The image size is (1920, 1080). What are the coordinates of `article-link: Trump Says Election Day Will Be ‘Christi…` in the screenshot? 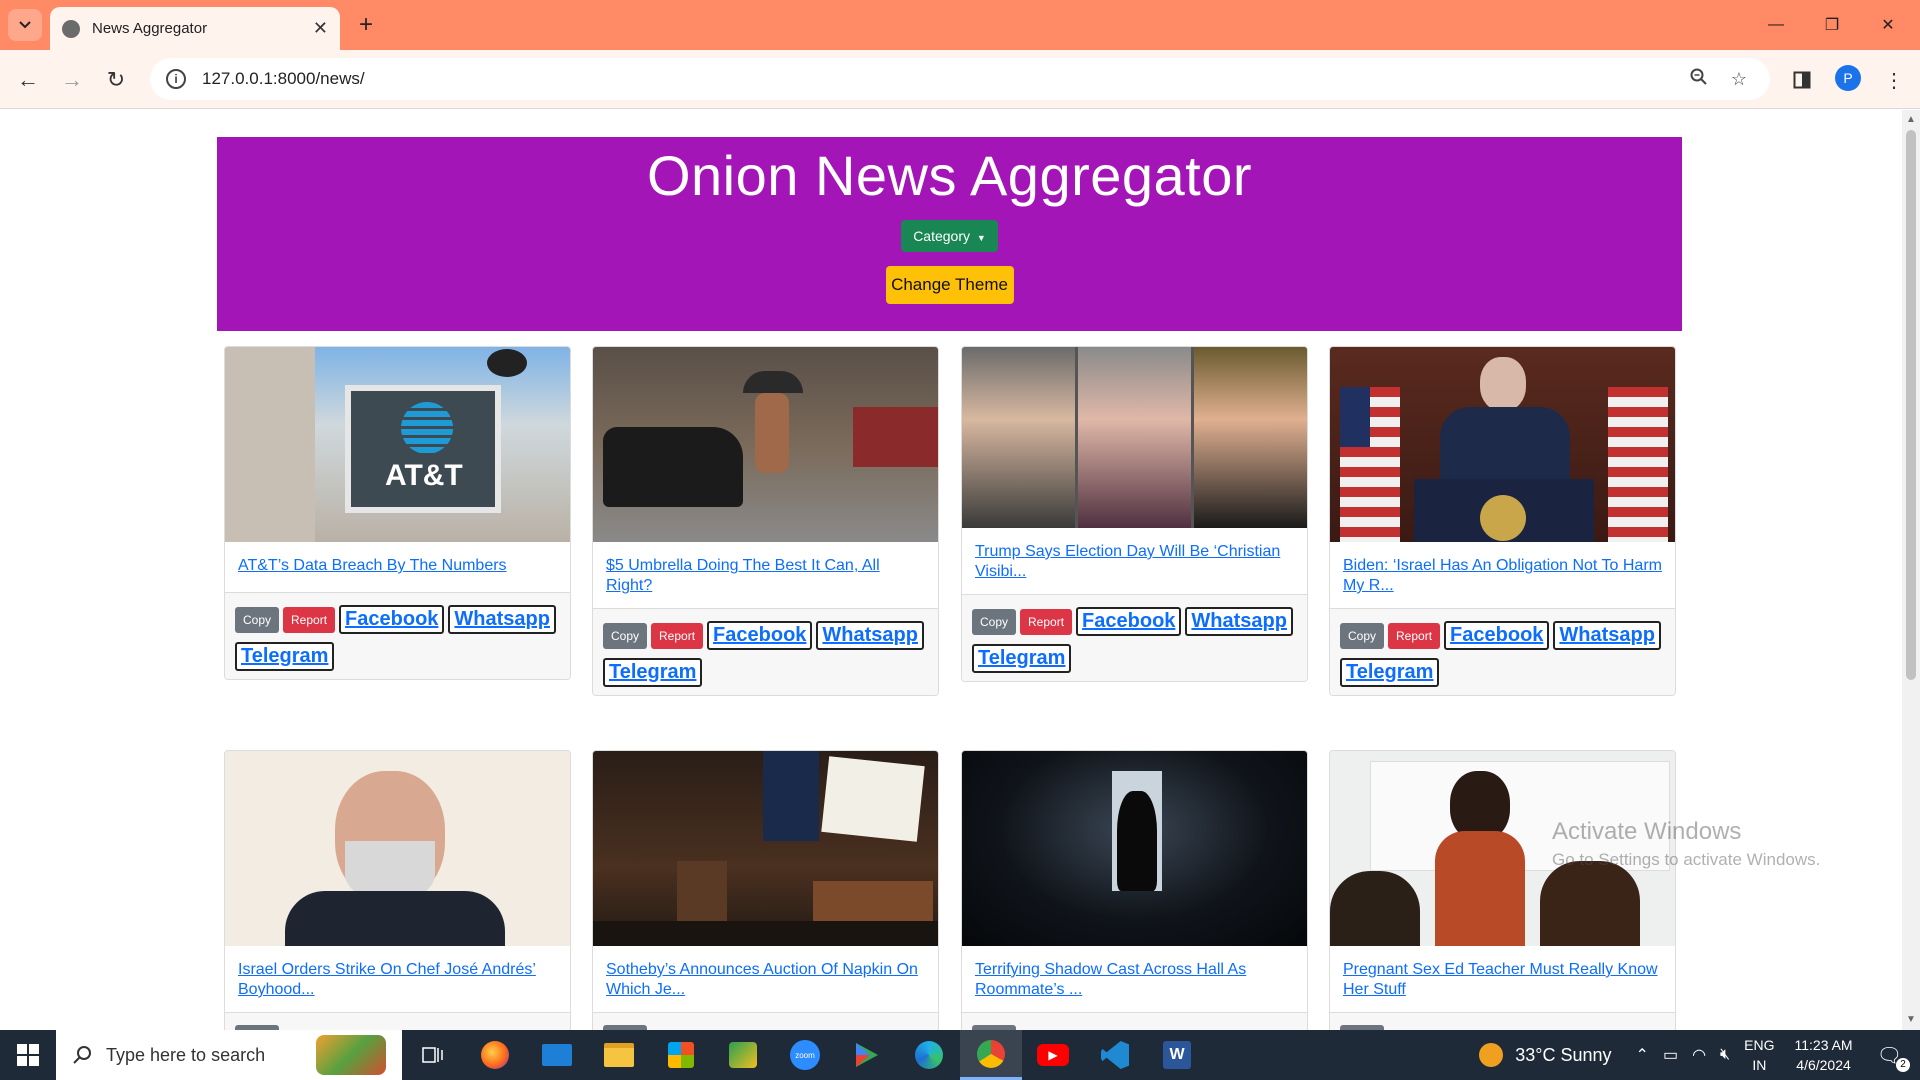 It's located at (1127, 561).